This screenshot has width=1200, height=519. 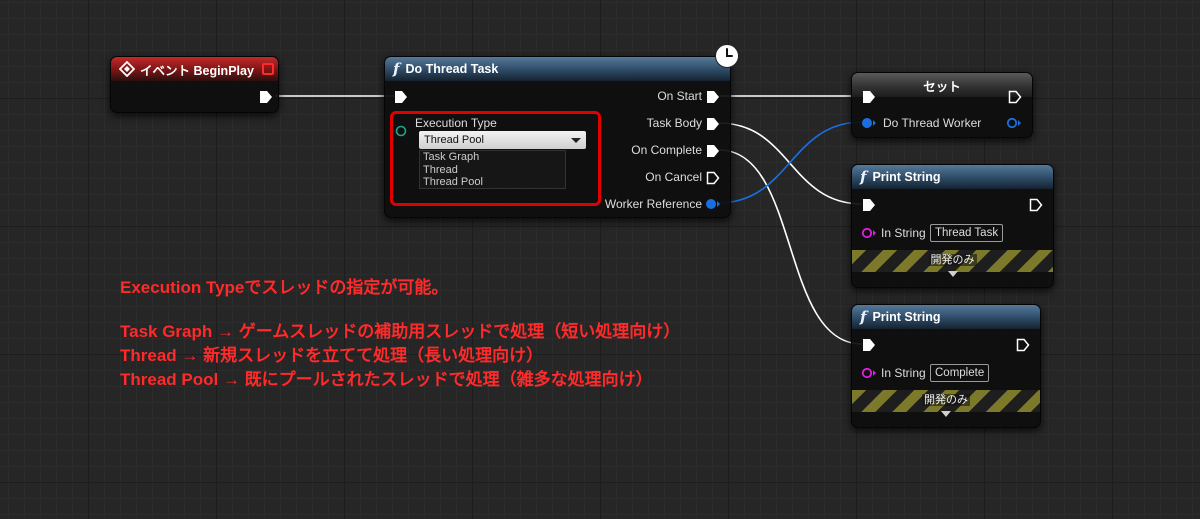 What do you see at coordinates (127, 69) in the screenshot?
I see `event-diamond-icon` at bounding box center [127, 69].